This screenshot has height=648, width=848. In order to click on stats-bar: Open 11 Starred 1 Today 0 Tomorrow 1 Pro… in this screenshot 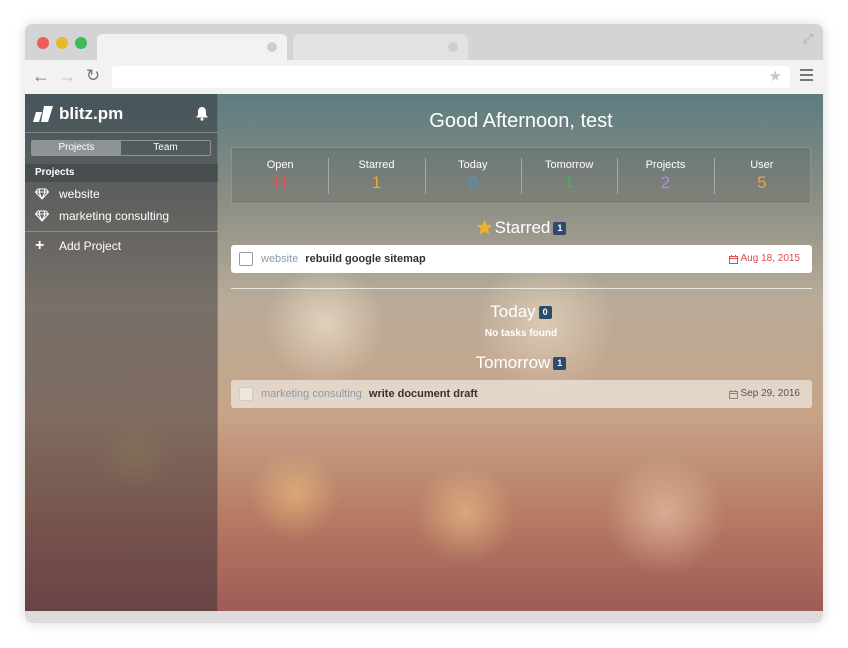, I will do `click(521, 175)`.